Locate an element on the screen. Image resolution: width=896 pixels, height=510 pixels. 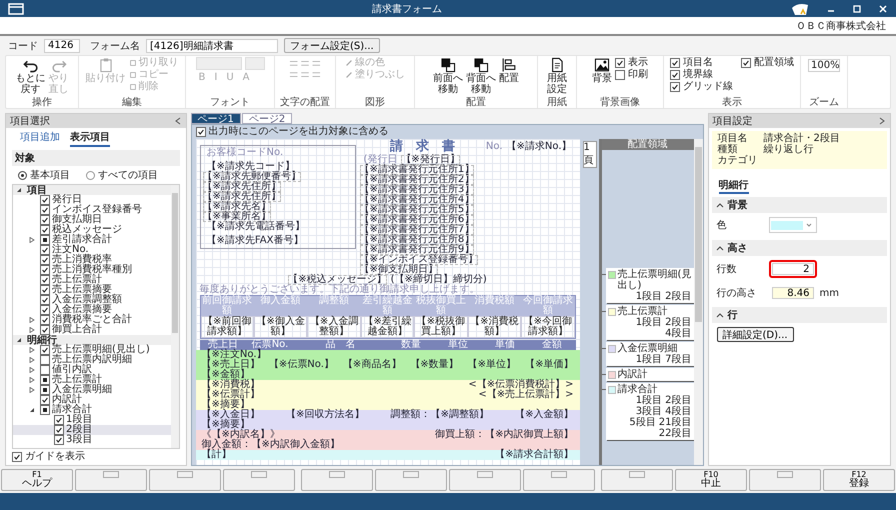
tree-item: 売上消費税率種別 is located at coordinates (92, 270).